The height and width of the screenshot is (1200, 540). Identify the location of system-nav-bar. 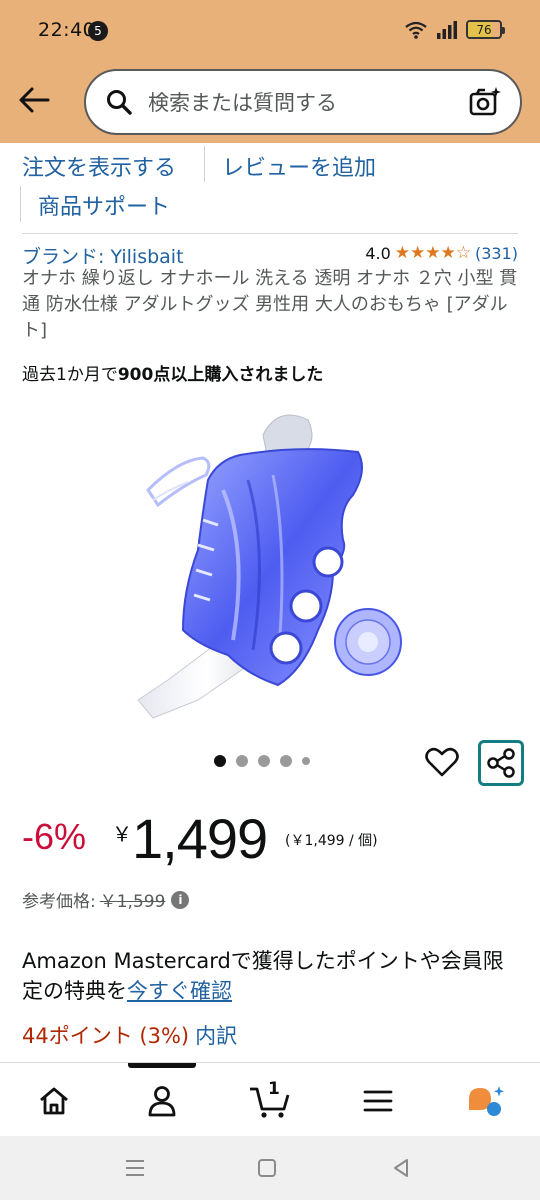
(270, 1168).